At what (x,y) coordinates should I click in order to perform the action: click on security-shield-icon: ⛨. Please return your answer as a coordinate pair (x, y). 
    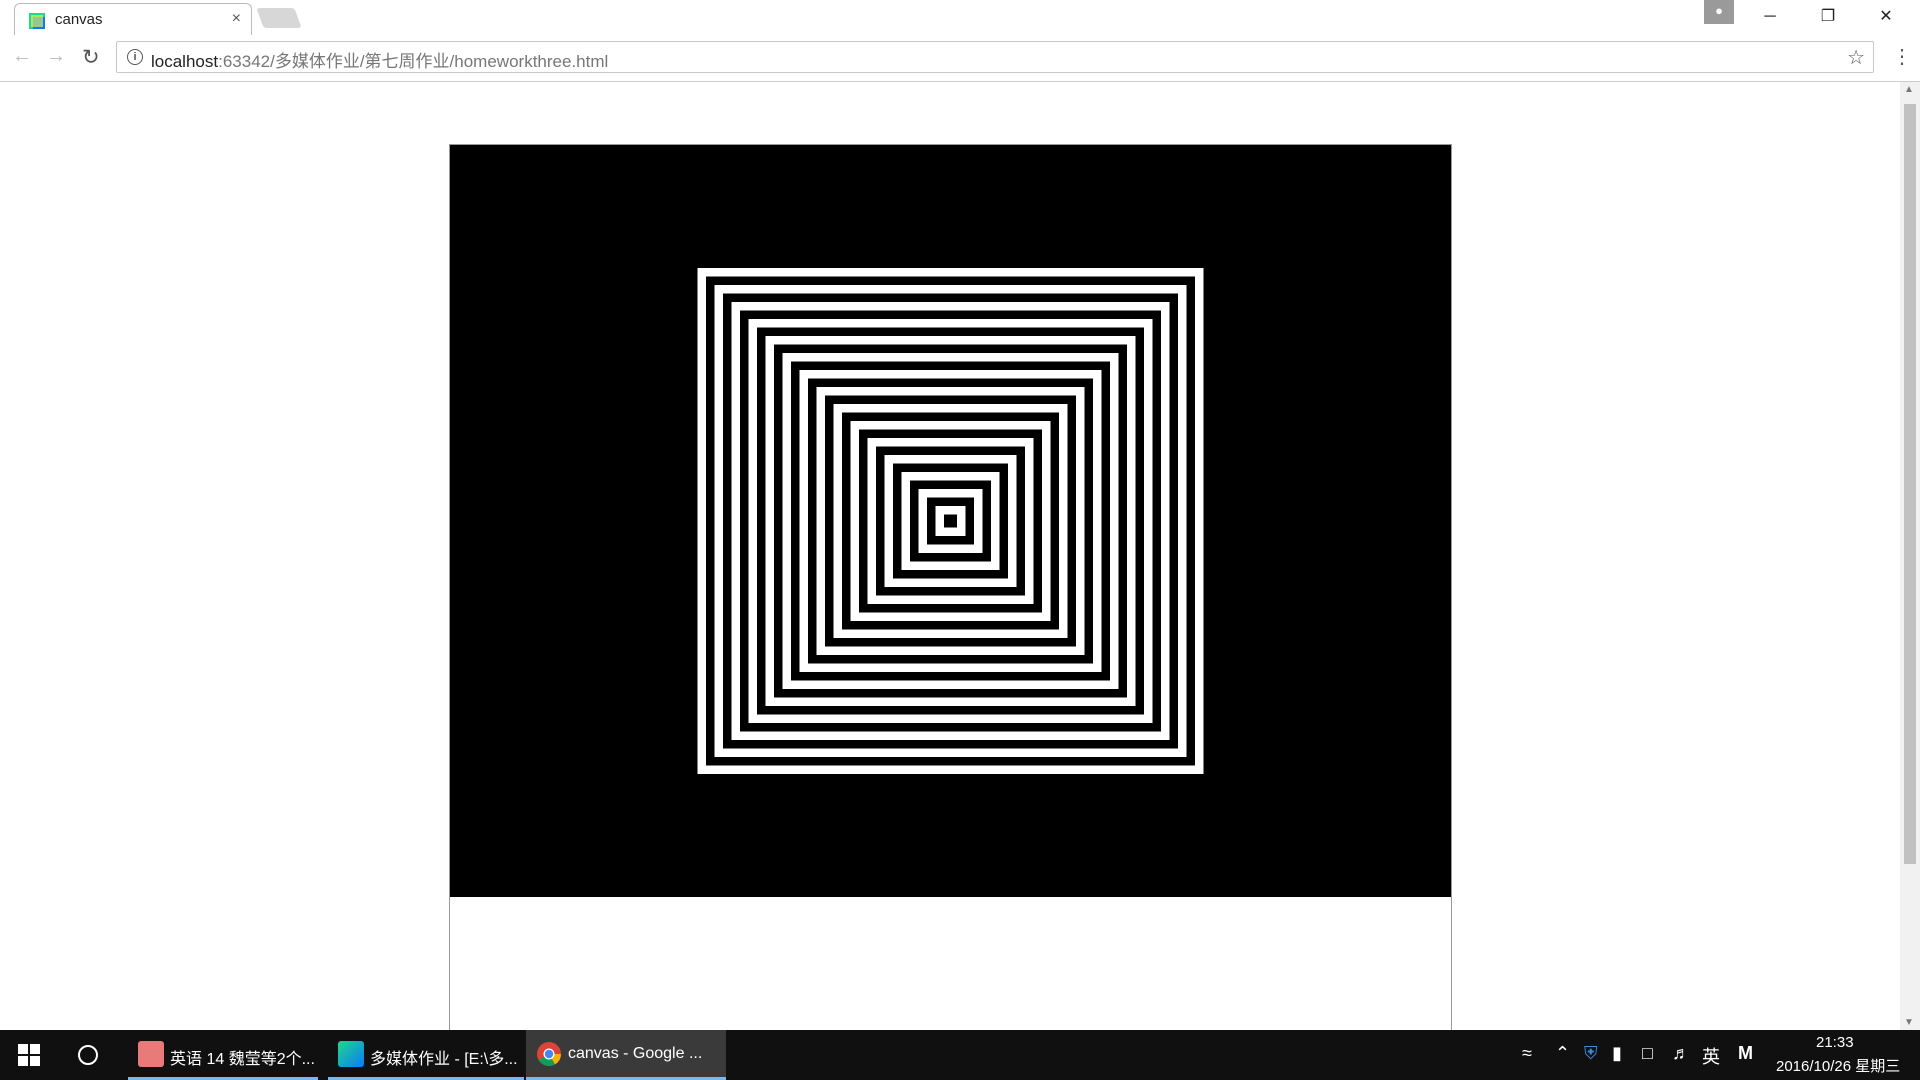
    Looking at the image, I should click on (1591, 1053).